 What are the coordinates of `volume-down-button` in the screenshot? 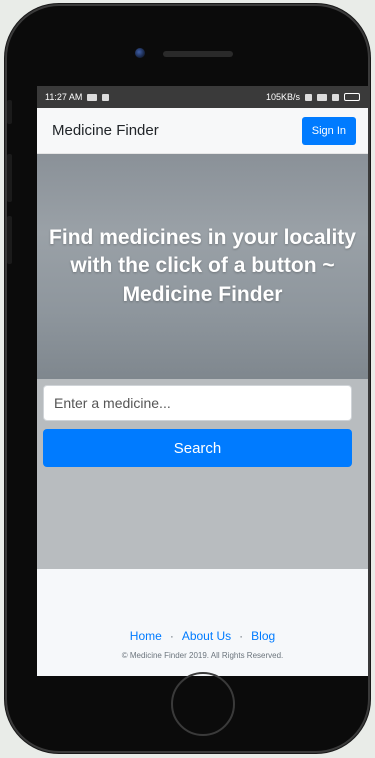 It's located at (9, 240).